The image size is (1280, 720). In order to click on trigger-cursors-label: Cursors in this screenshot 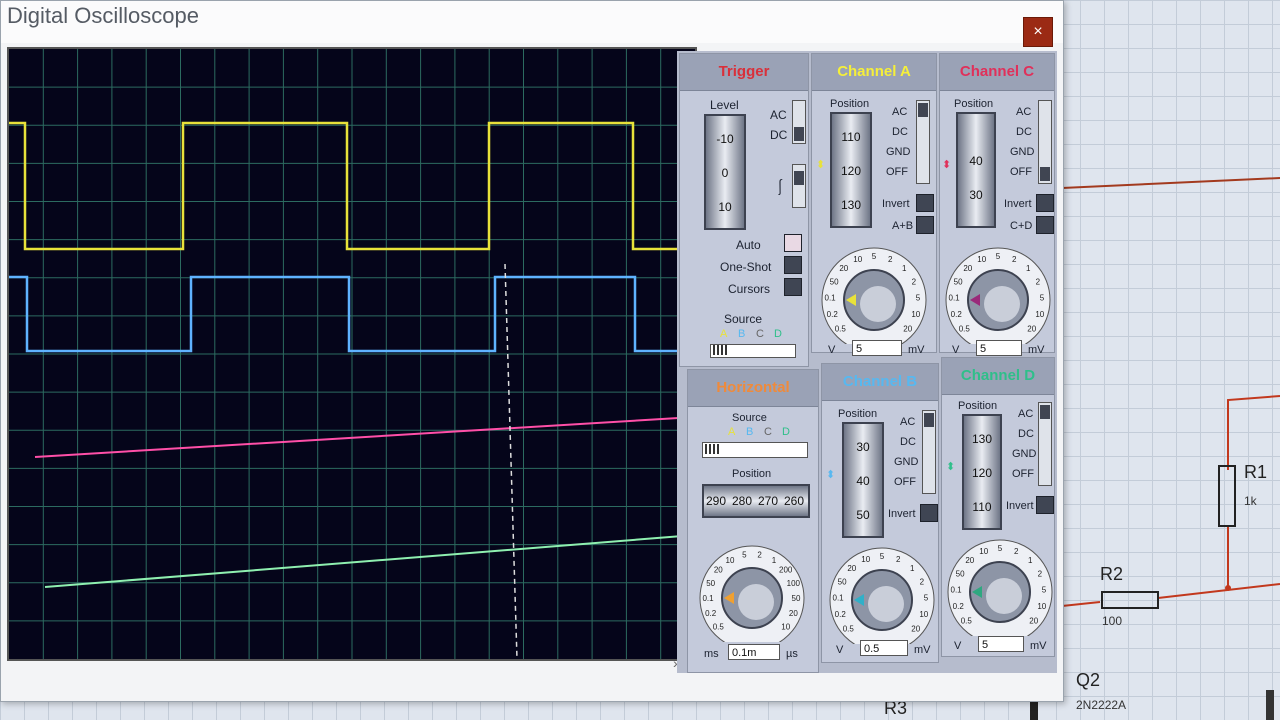, I will do `click(749, 289)`.